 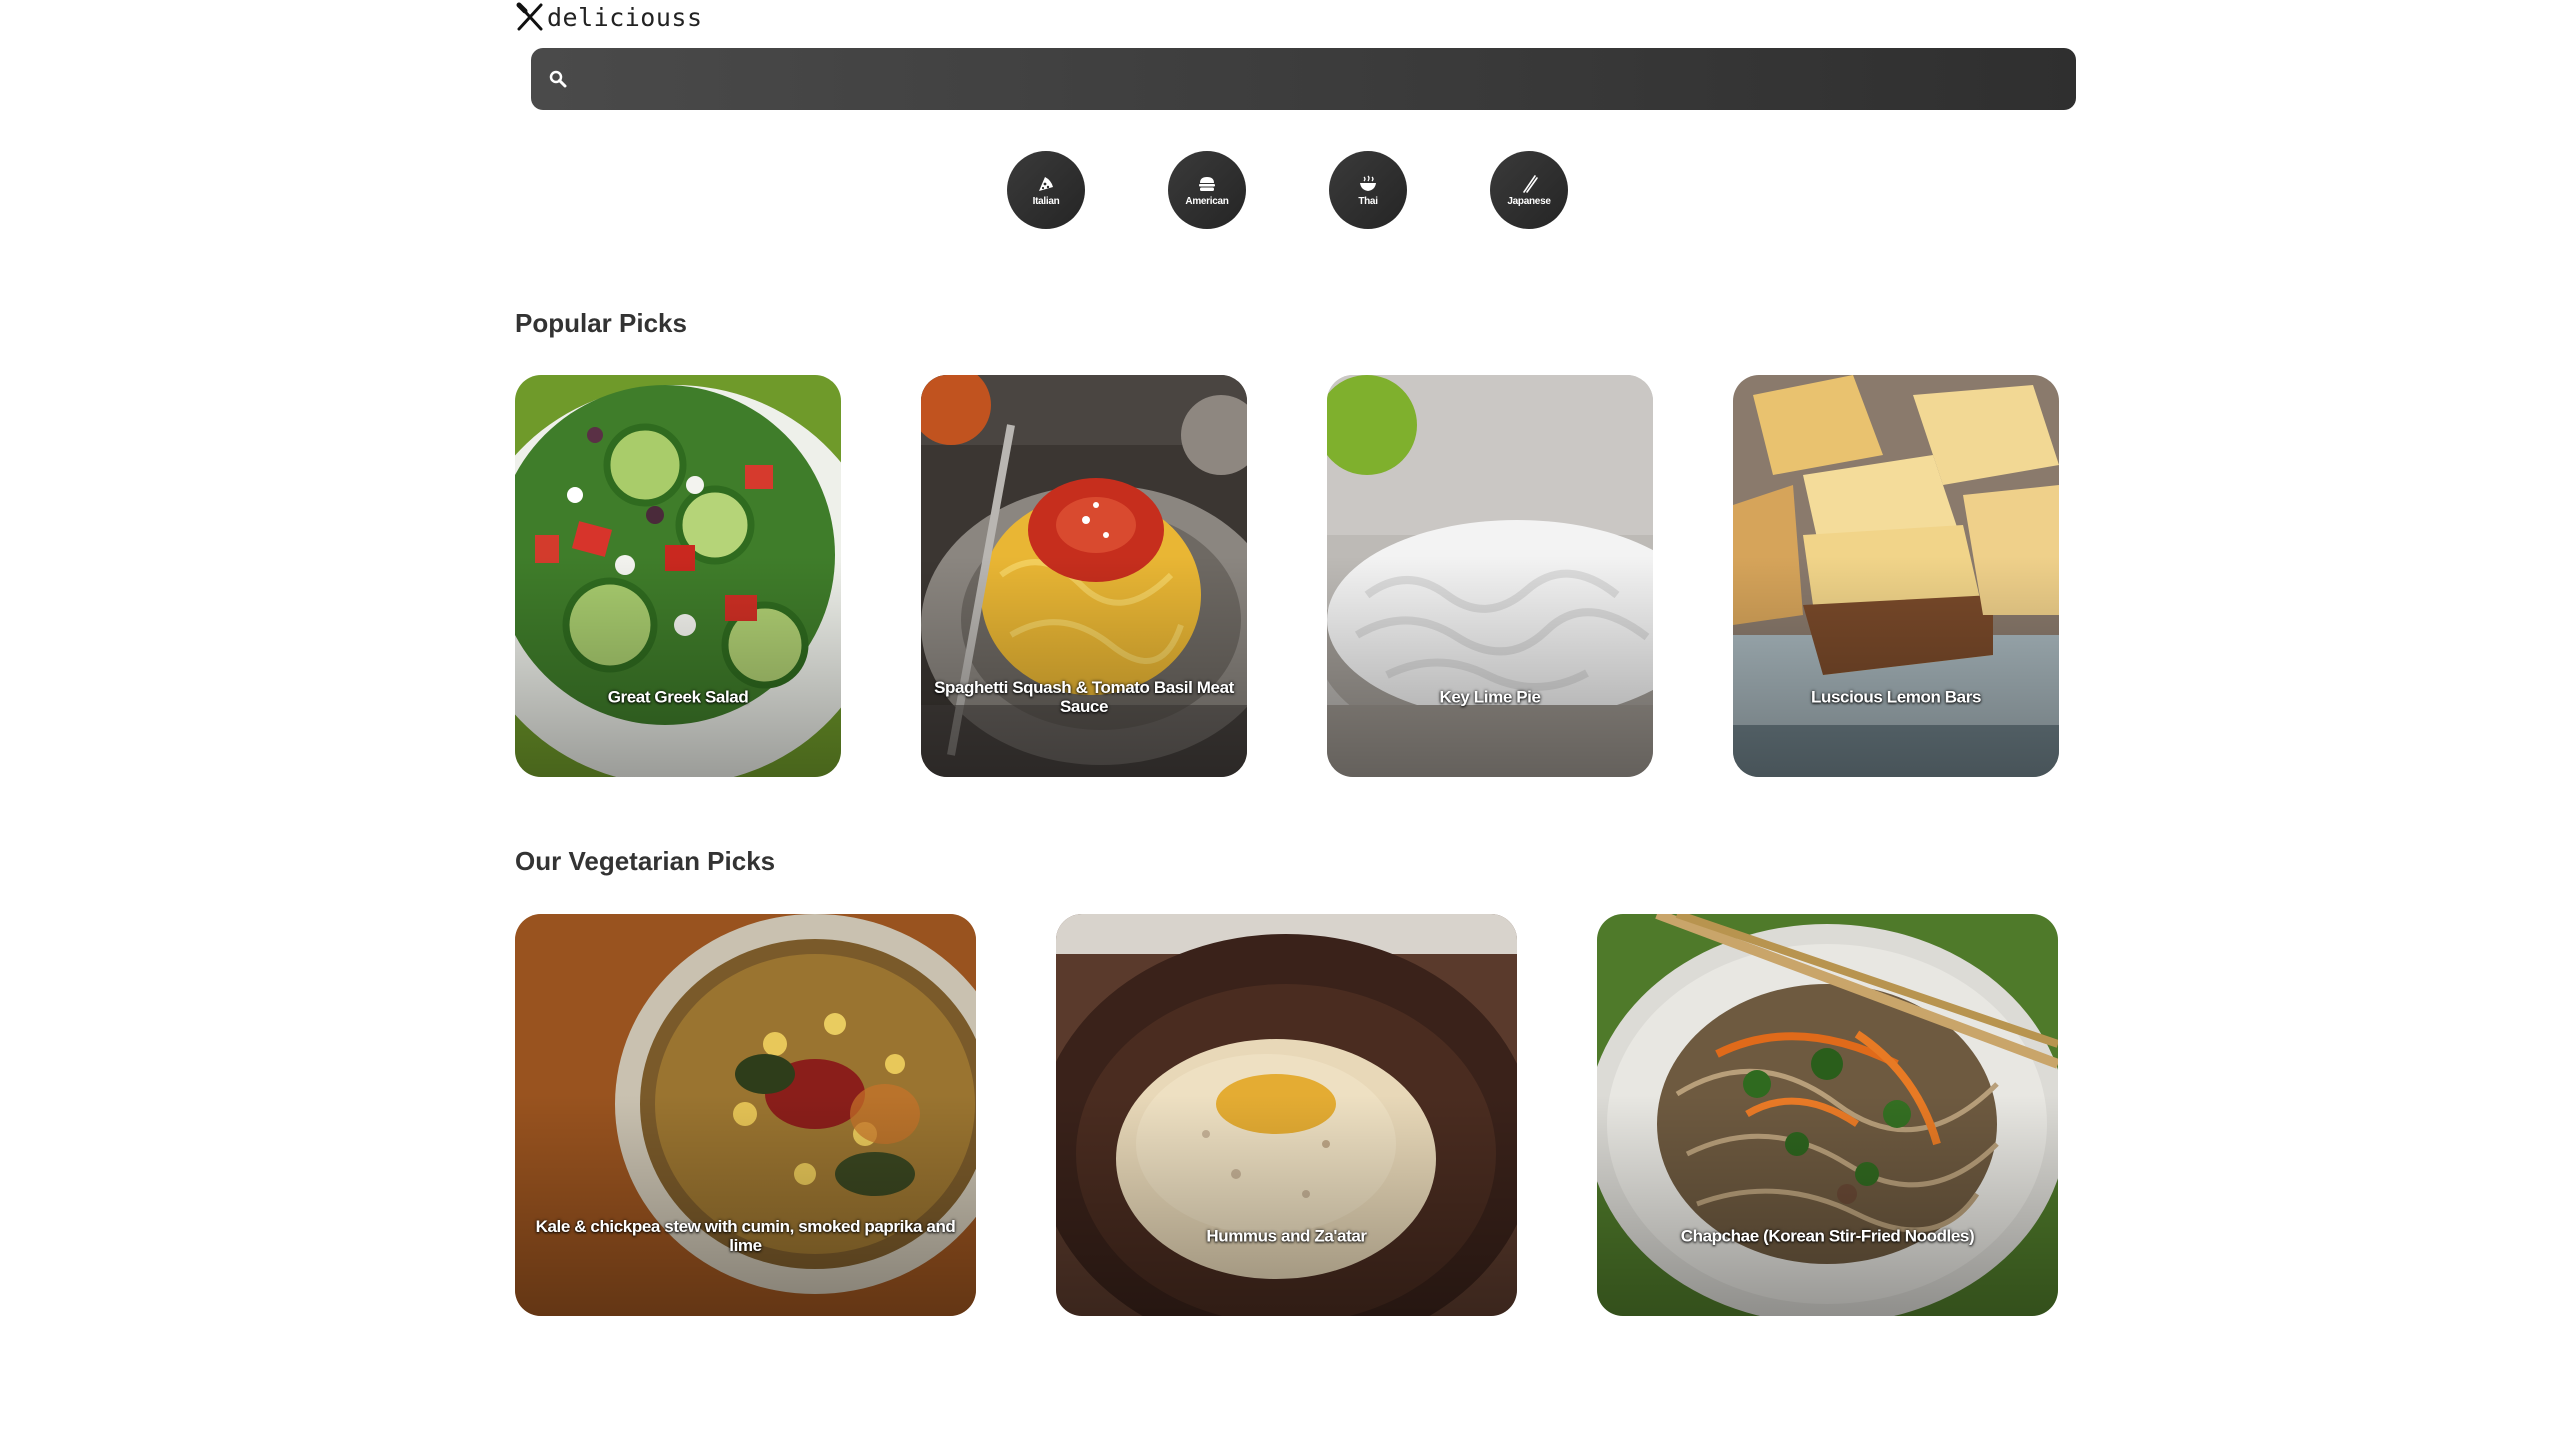 What do you see at coordinates (558, 79) in the screenshot?
I see `search-icon` at bounding box center [558, 79].